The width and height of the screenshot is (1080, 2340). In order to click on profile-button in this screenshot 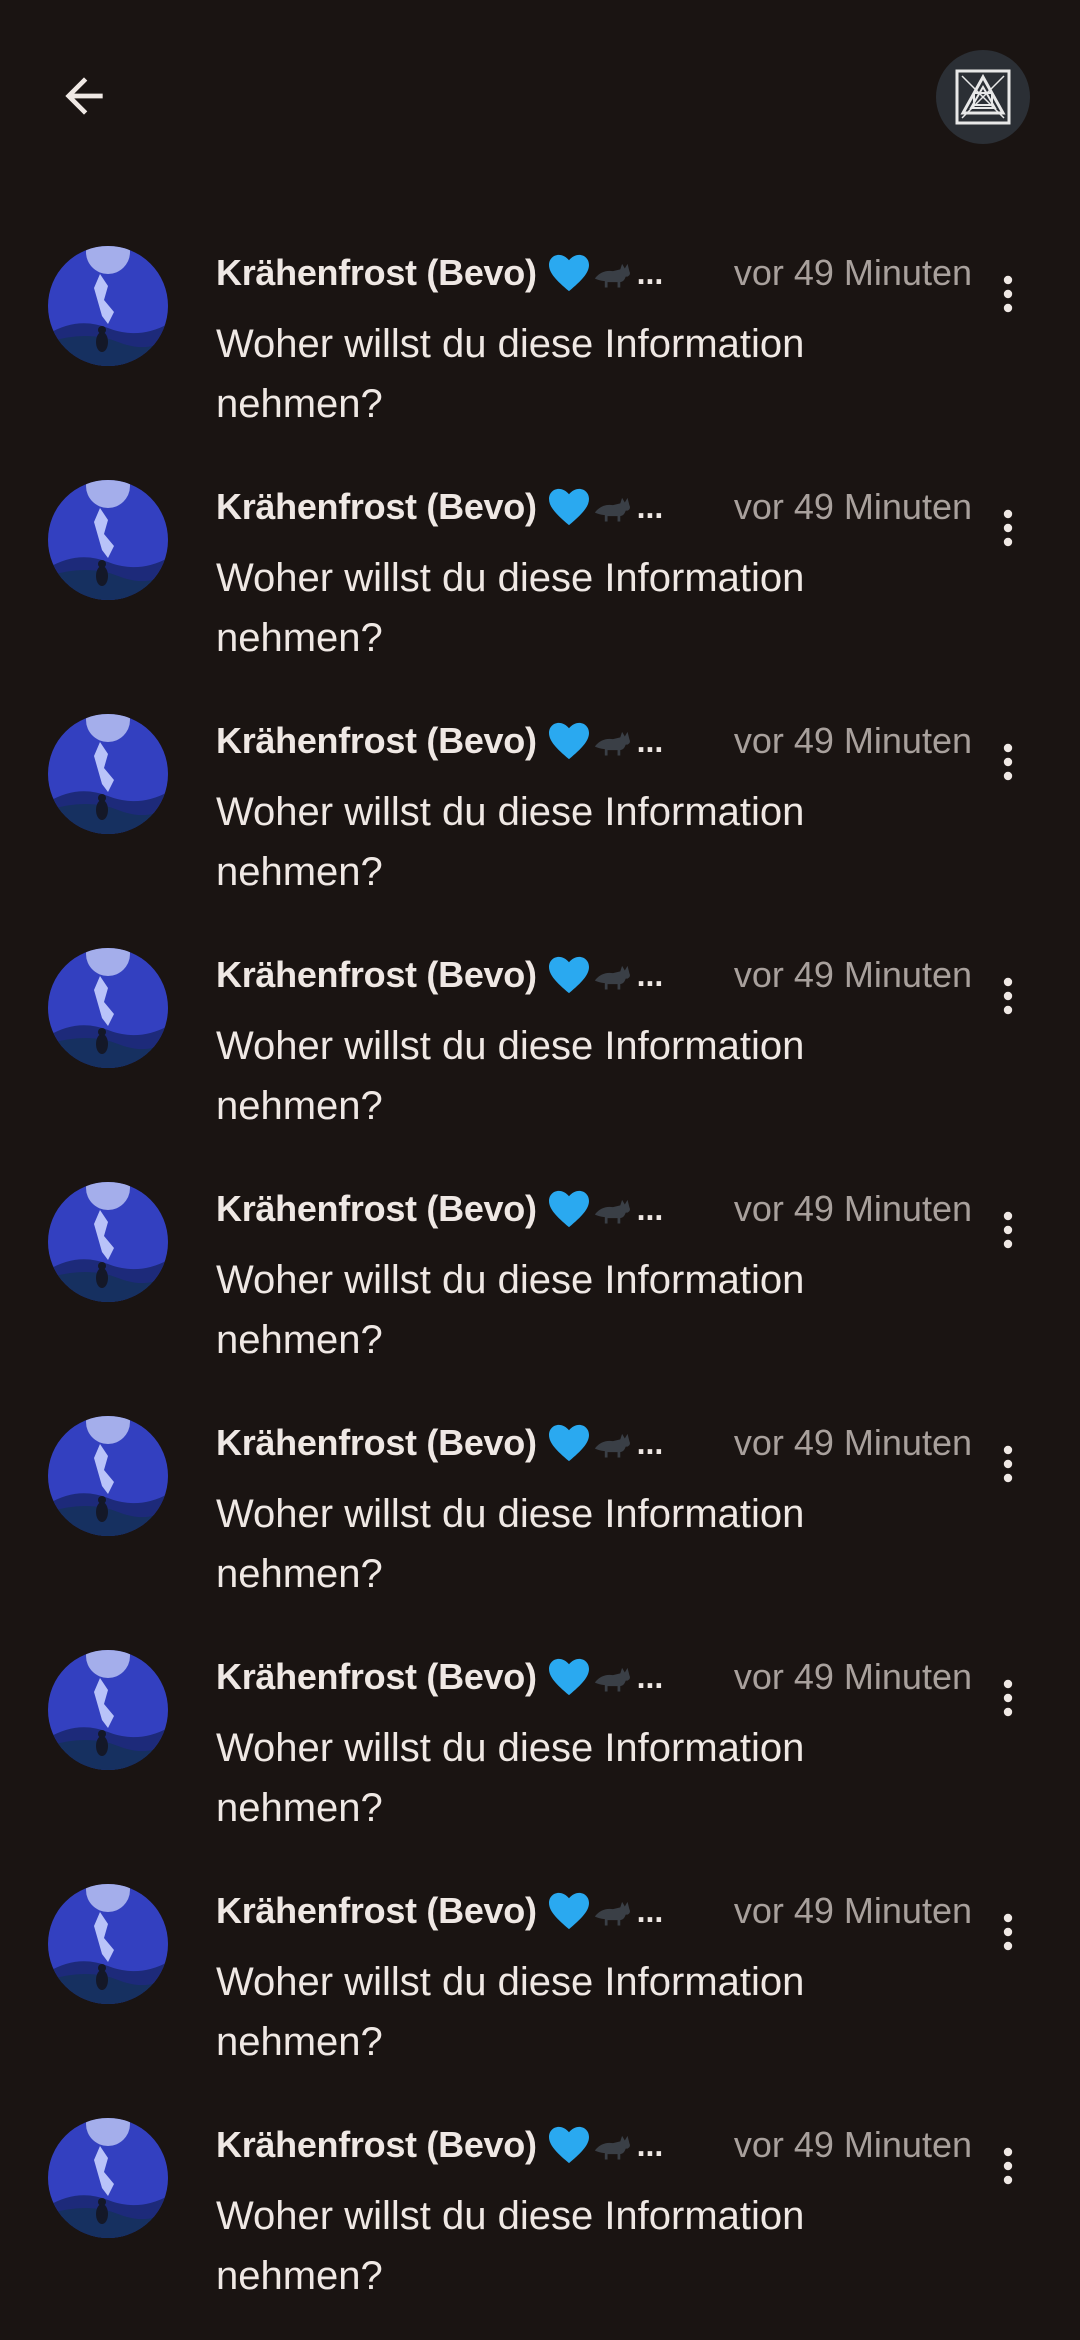, I will do `click(983, 97)`.